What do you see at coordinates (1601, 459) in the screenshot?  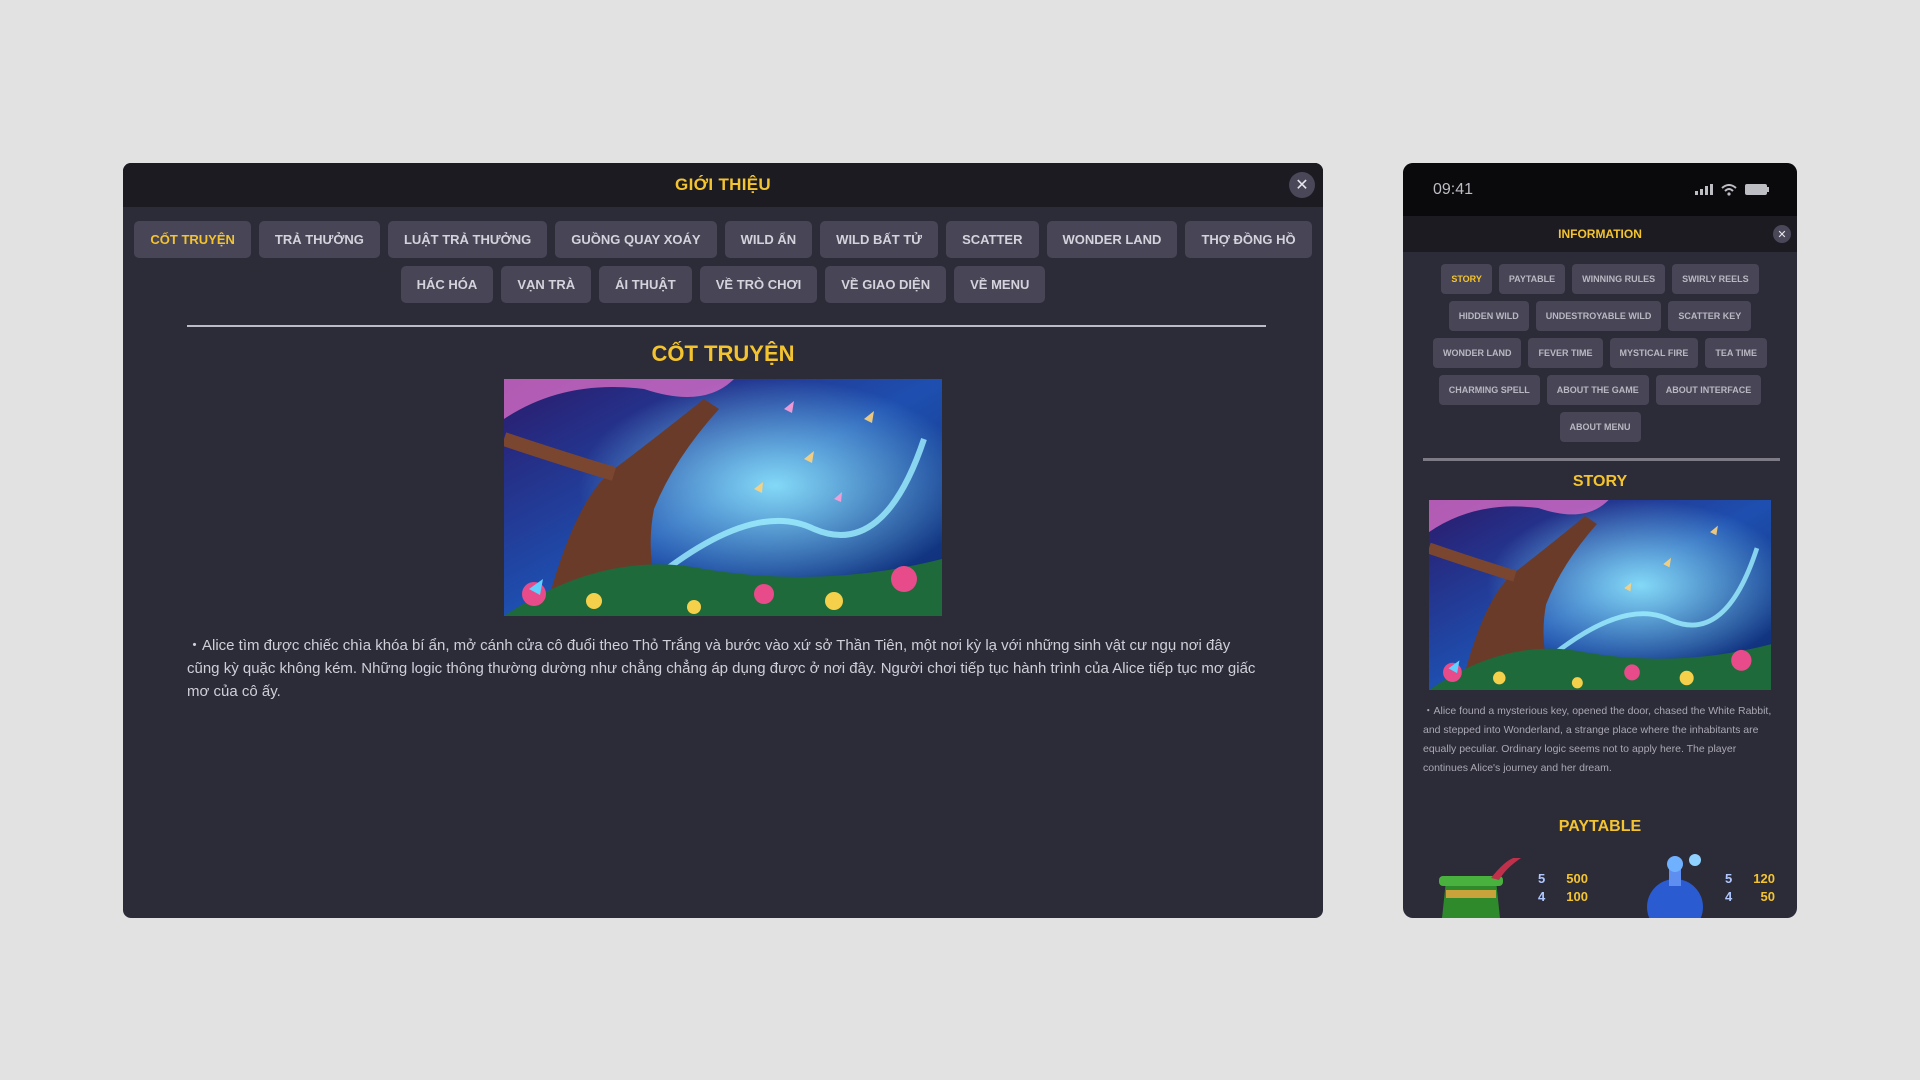 I see `mobile-divider` at bounding box center [1601, 459].